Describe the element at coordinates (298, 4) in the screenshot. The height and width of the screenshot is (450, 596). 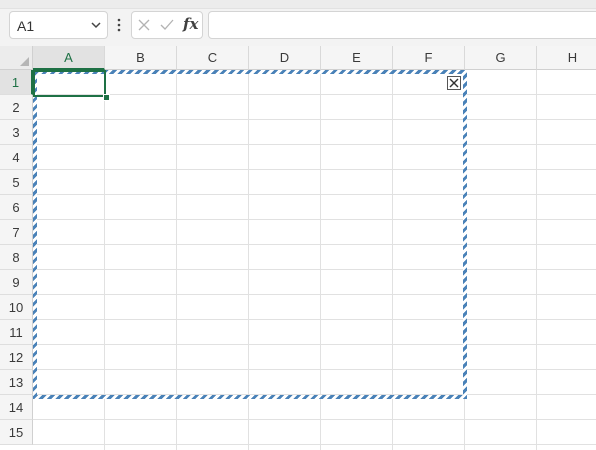
I see `ribbon-edge` at that location.